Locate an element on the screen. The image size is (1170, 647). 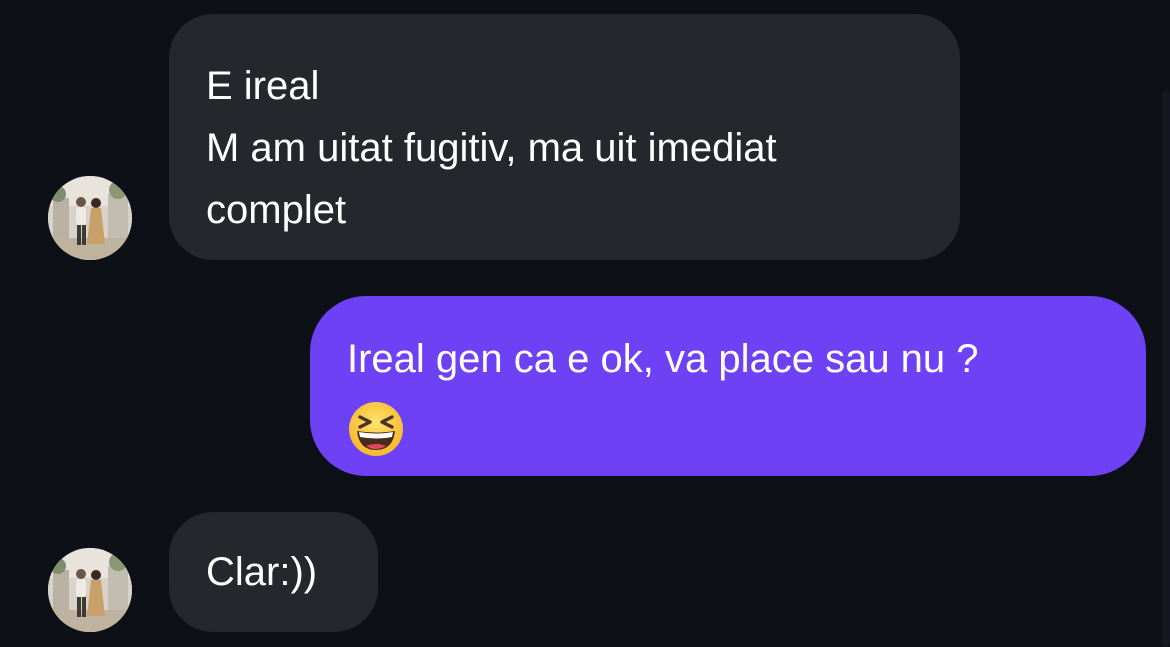
grinning-squinting-face-icon is located at coordinates (376, 429).